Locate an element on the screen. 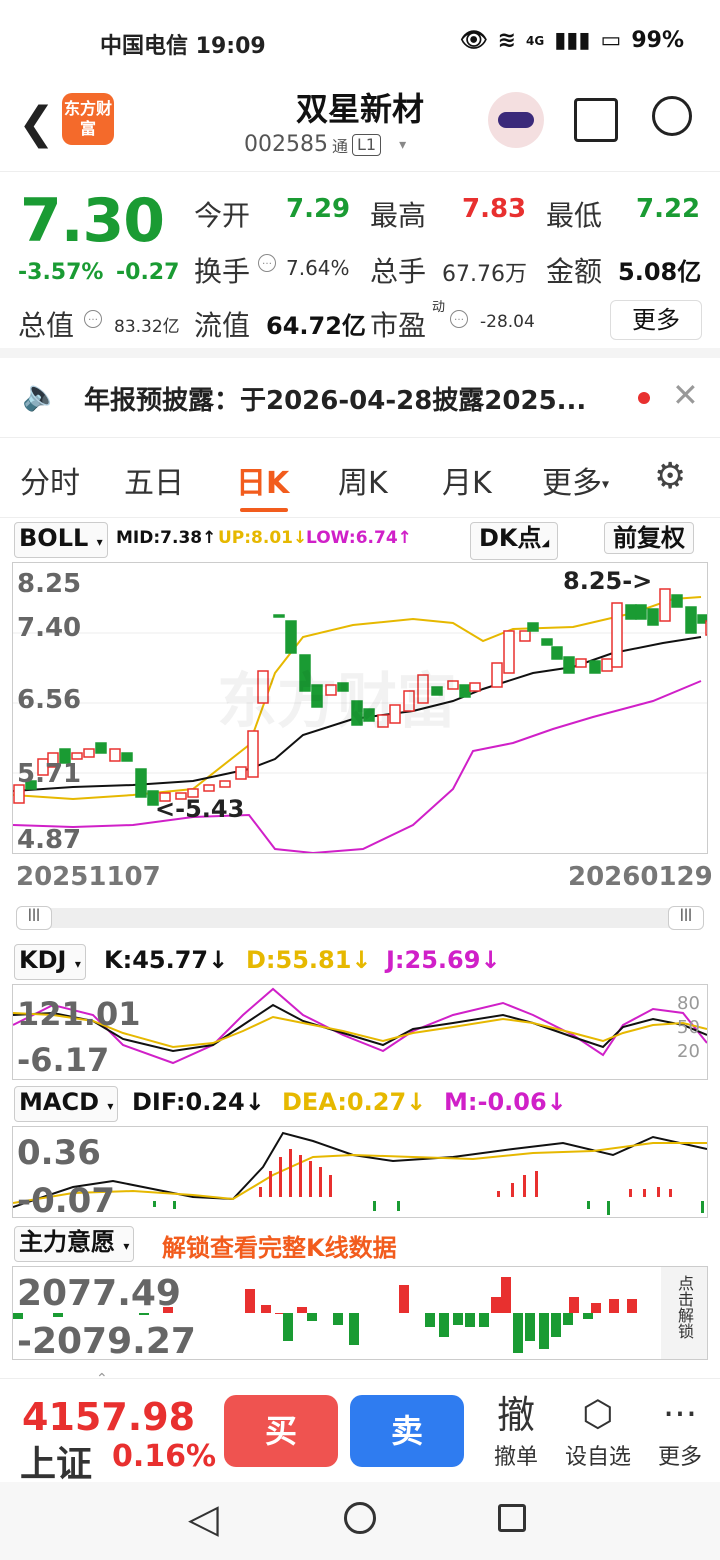 The image size is (720, 1560). signal-icon: ▮▮▮ is located at coordinates (572, 40).